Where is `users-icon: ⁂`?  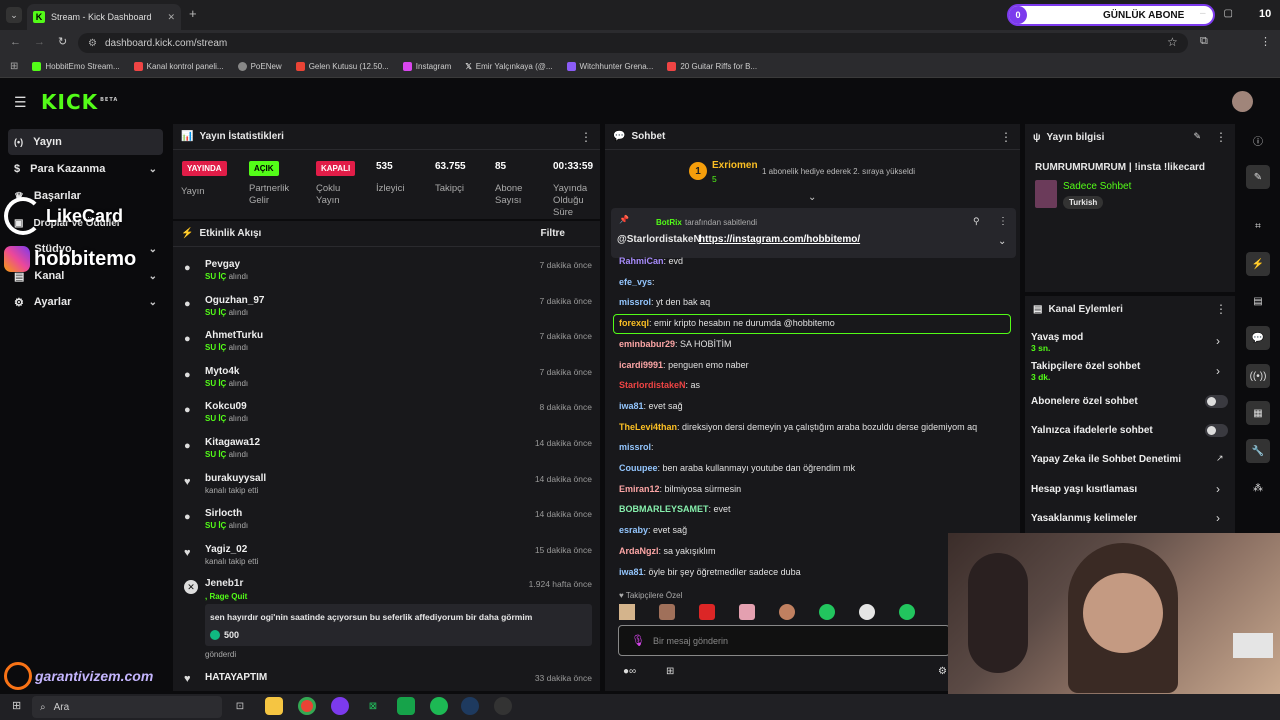
users-icon: ⁂ is located at coordinates (1258, 488).